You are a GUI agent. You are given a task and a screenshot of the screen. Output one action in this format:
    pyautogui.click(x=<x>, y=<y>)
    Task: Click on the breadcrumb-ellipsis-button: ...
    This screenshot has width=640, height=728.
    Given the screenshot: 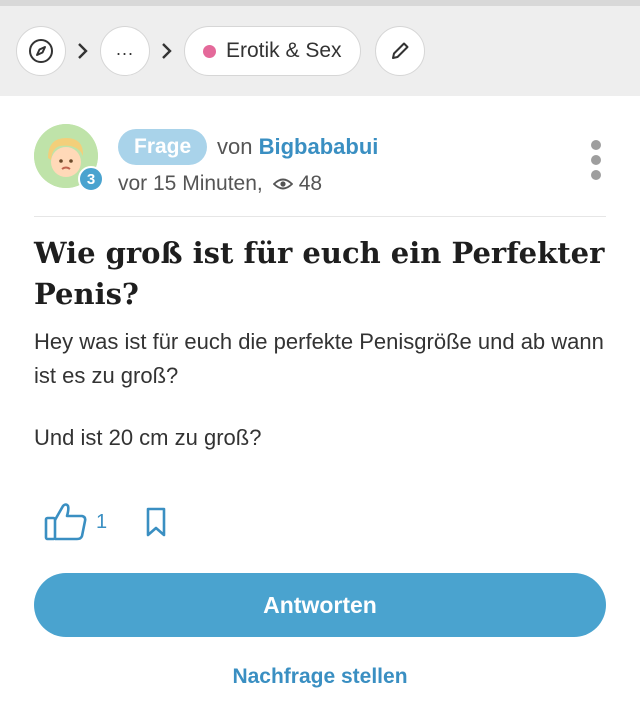 What is the action you would take?
    pyautogui.click(x=125, y=51)
    